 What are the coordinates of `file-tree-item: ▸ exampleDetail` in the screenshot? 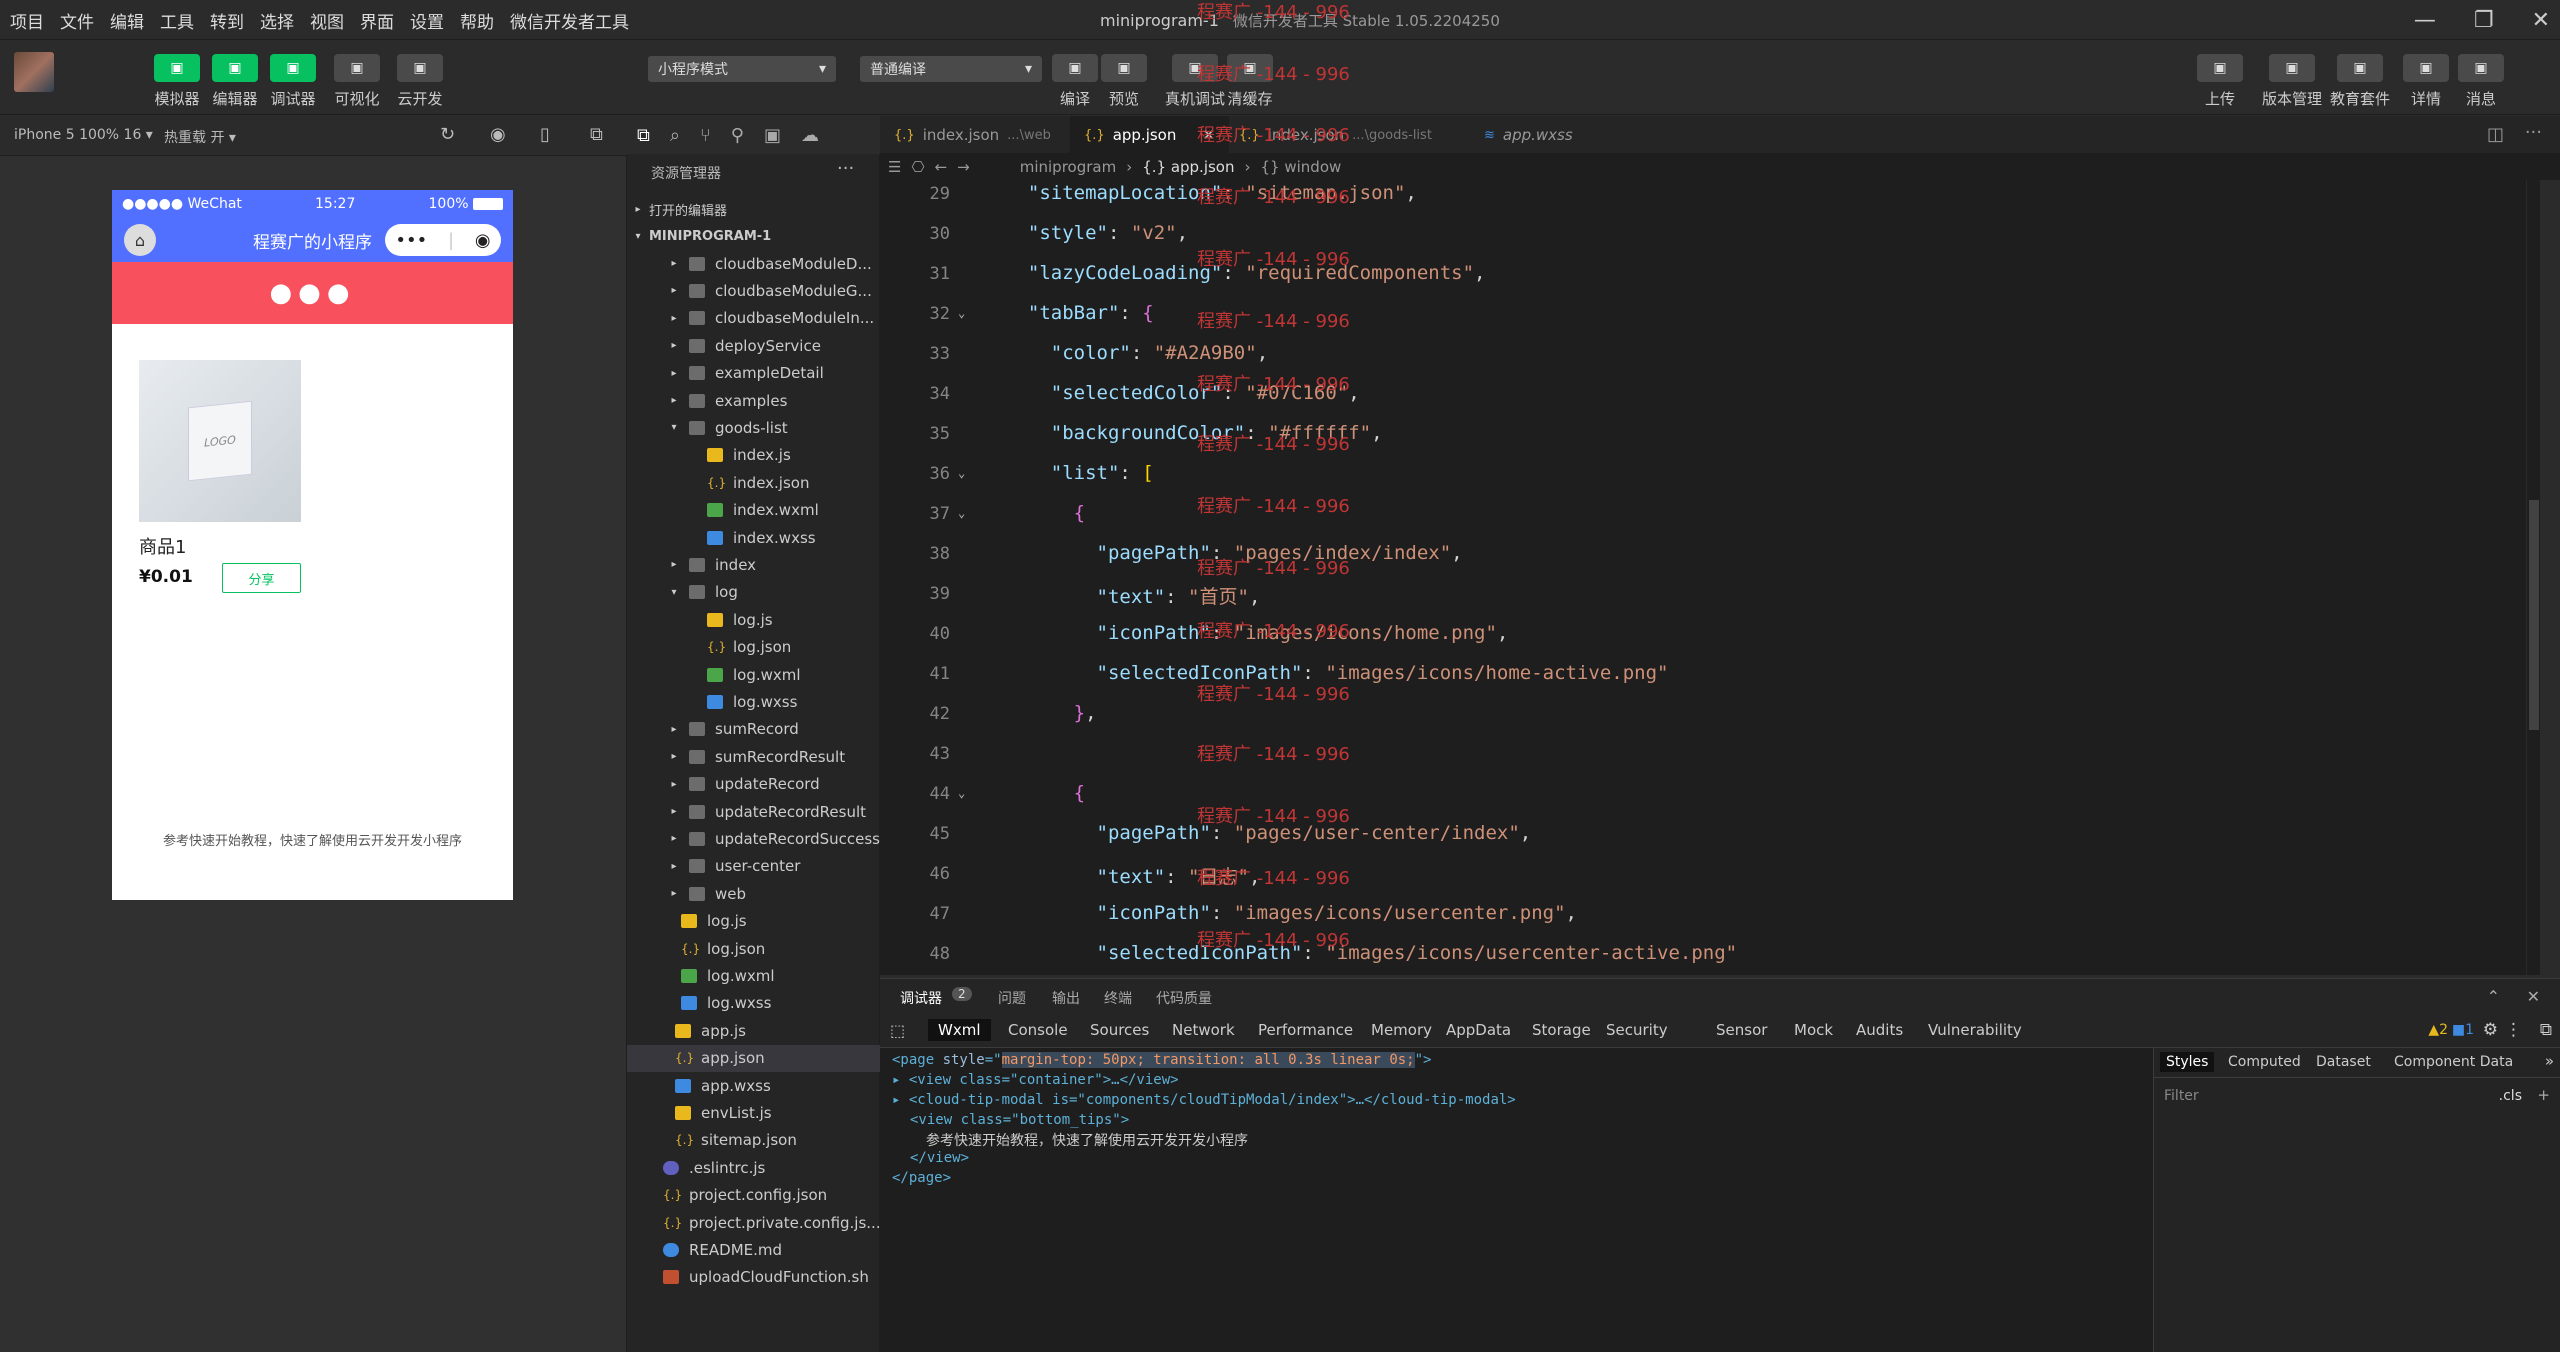 It's located at (753, 373).